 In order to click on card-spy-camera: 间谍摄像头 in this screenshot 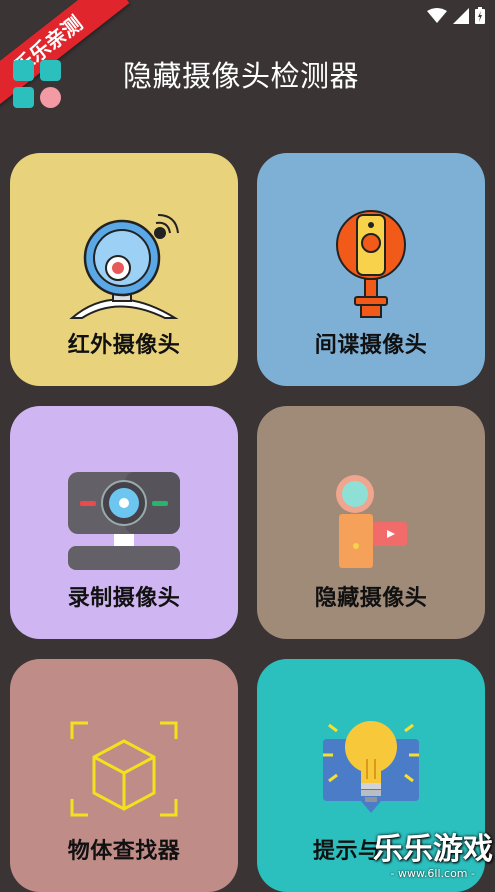, I will do `click(371, 269)`.